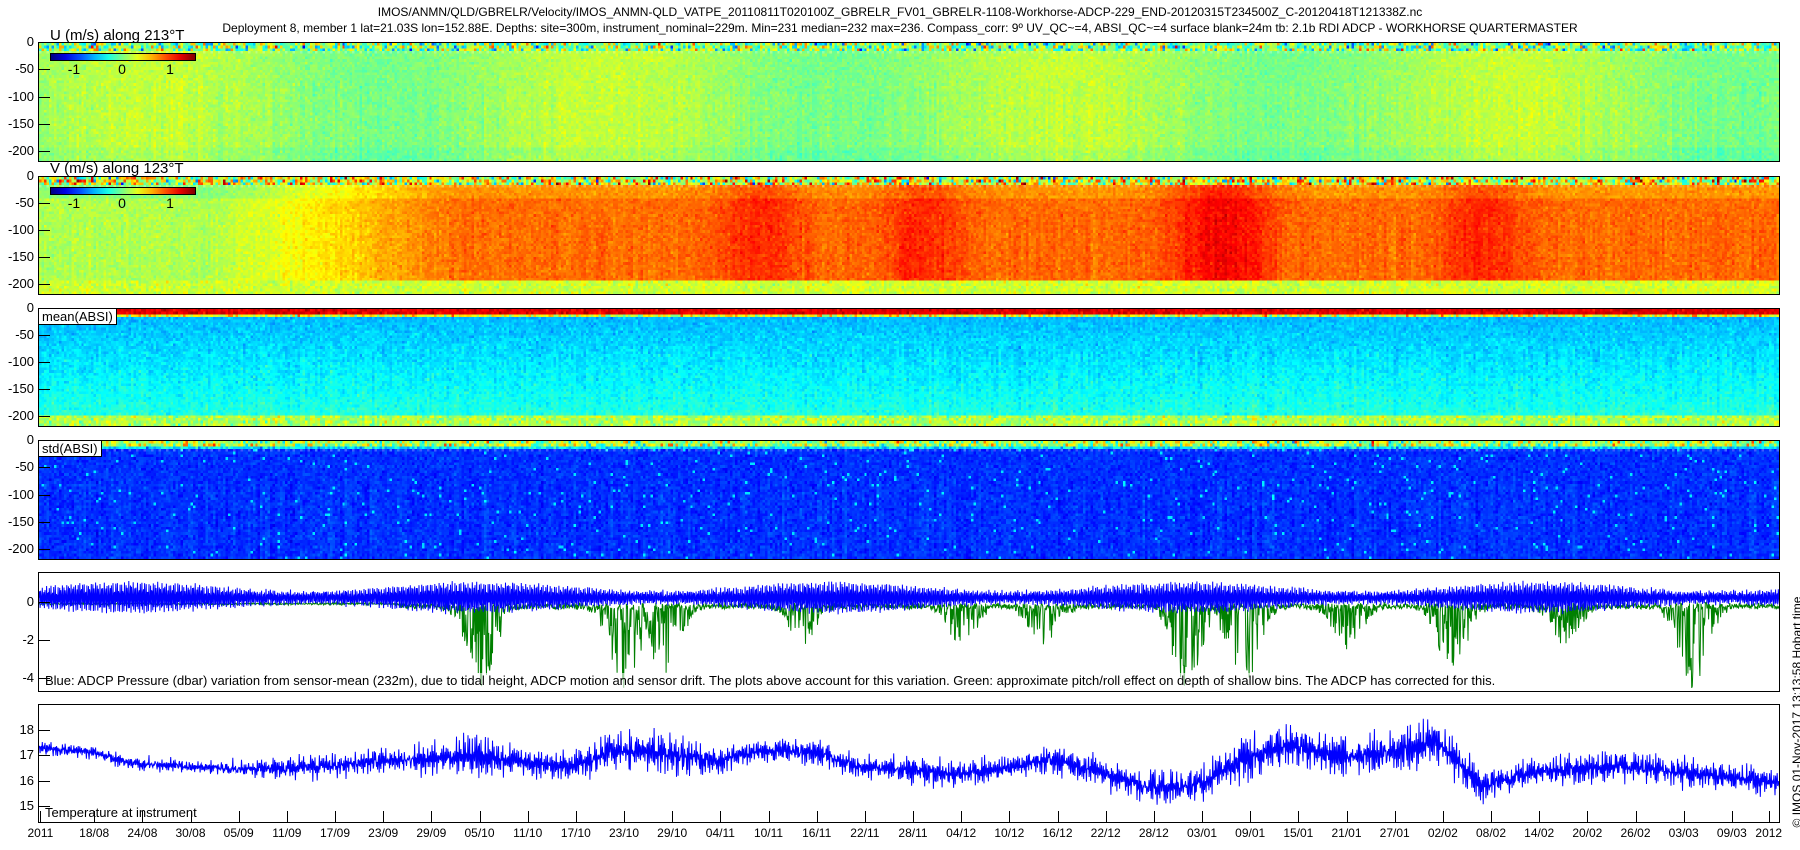  Describe the element at coordinates (28, 640) in the screenshot. I see `y-tick-label: -2` at that location.